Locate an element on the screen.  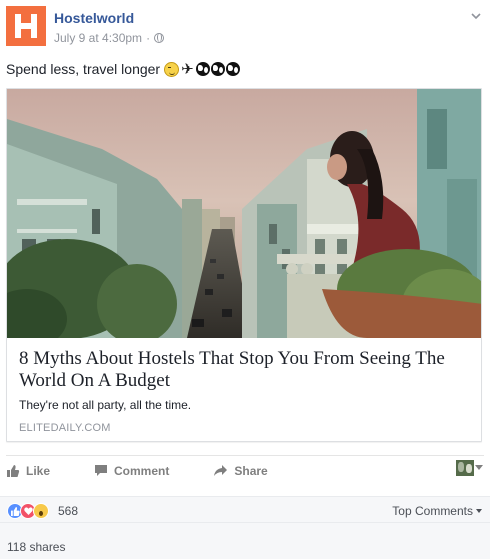
reaction-icons is located at coordinates (28, 511).